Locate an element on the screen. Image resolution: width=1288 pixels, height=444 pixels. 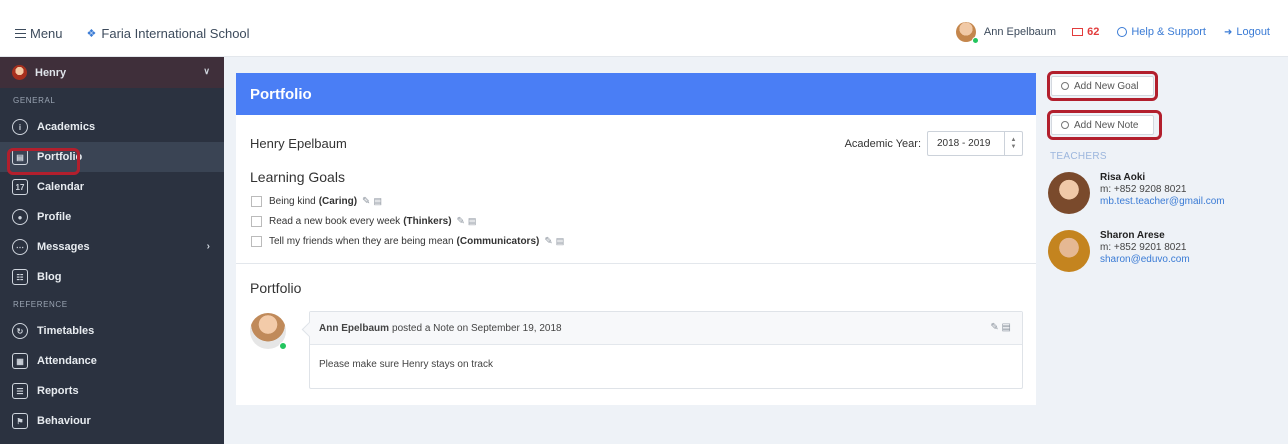
logout-icon: ➜ is located at coordinates (1228, 32).